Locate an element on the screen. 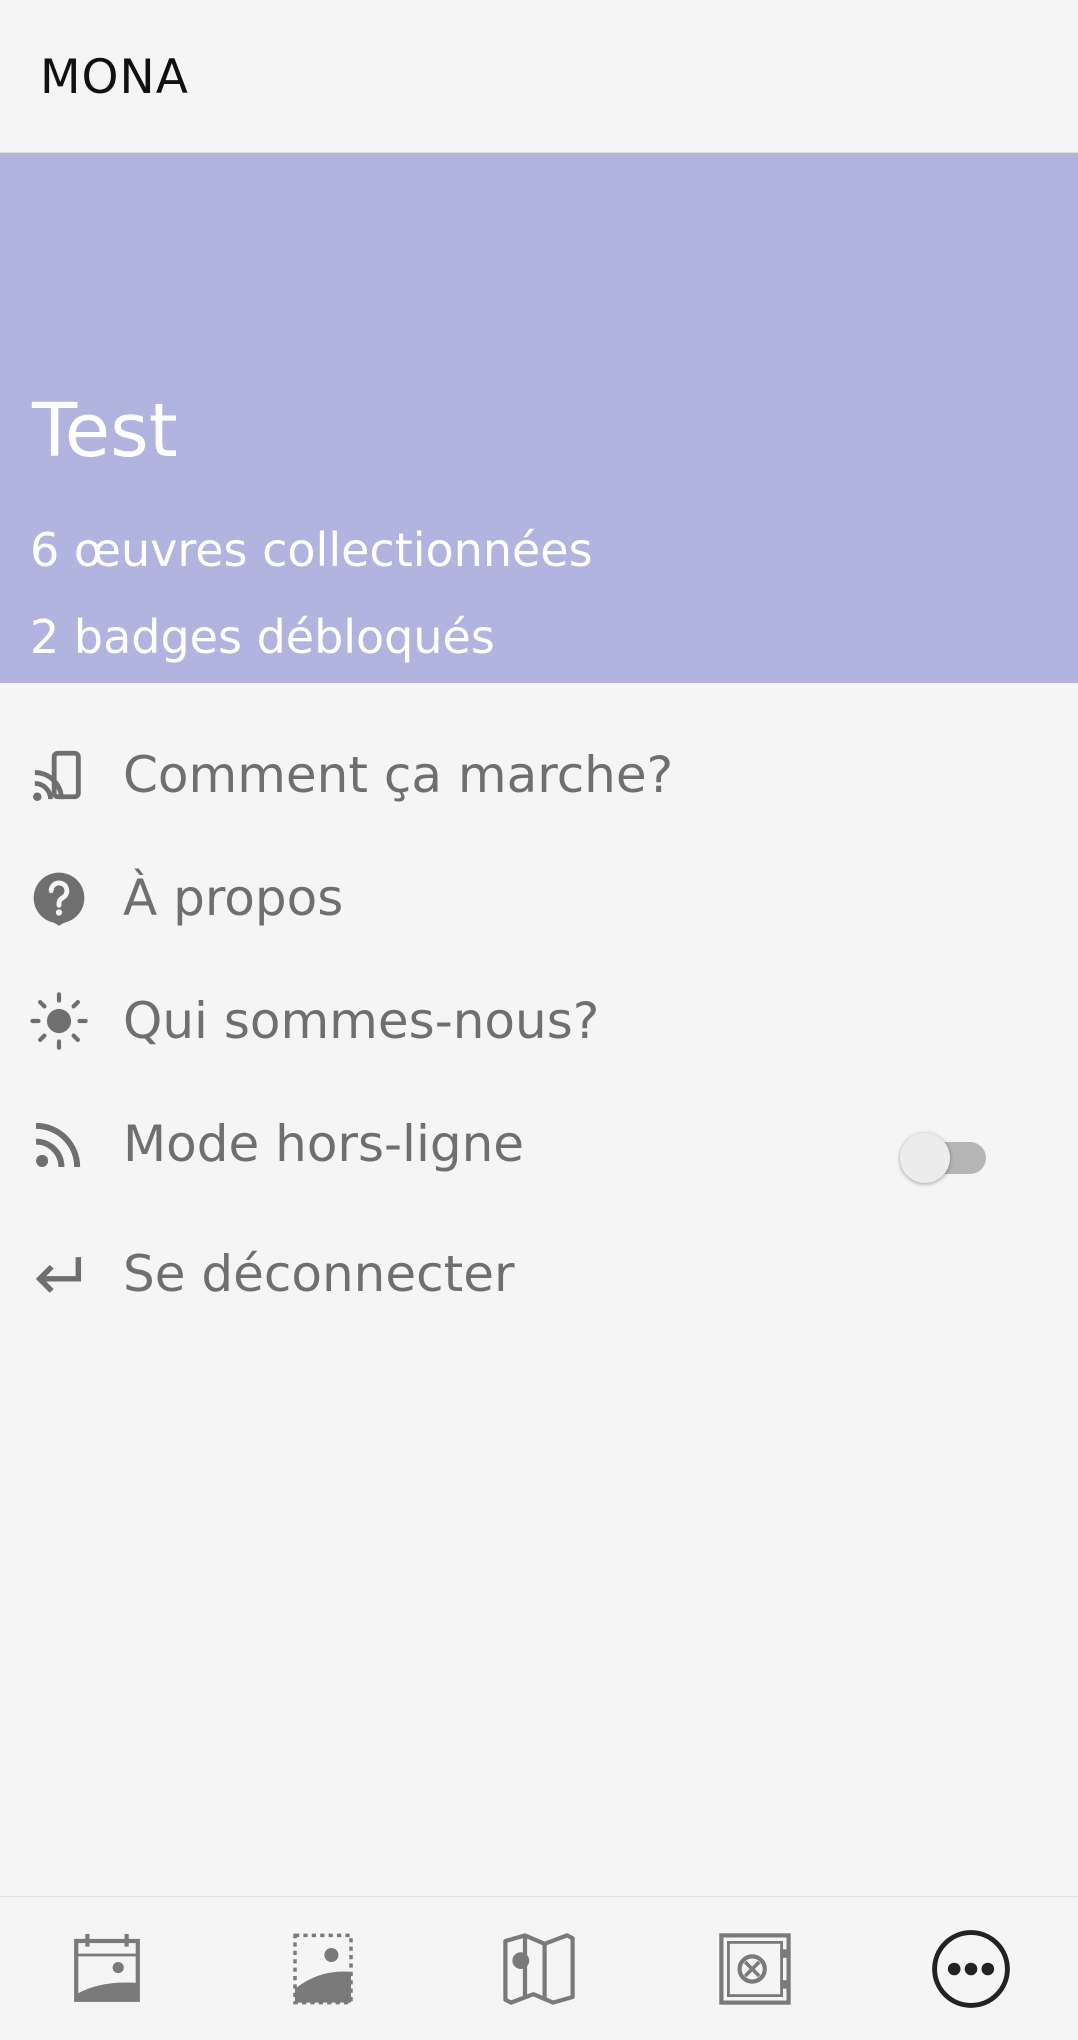 This screenshot has width=1078, height=2040. daily-artwork-icon is located at coordinates (107, 1968).